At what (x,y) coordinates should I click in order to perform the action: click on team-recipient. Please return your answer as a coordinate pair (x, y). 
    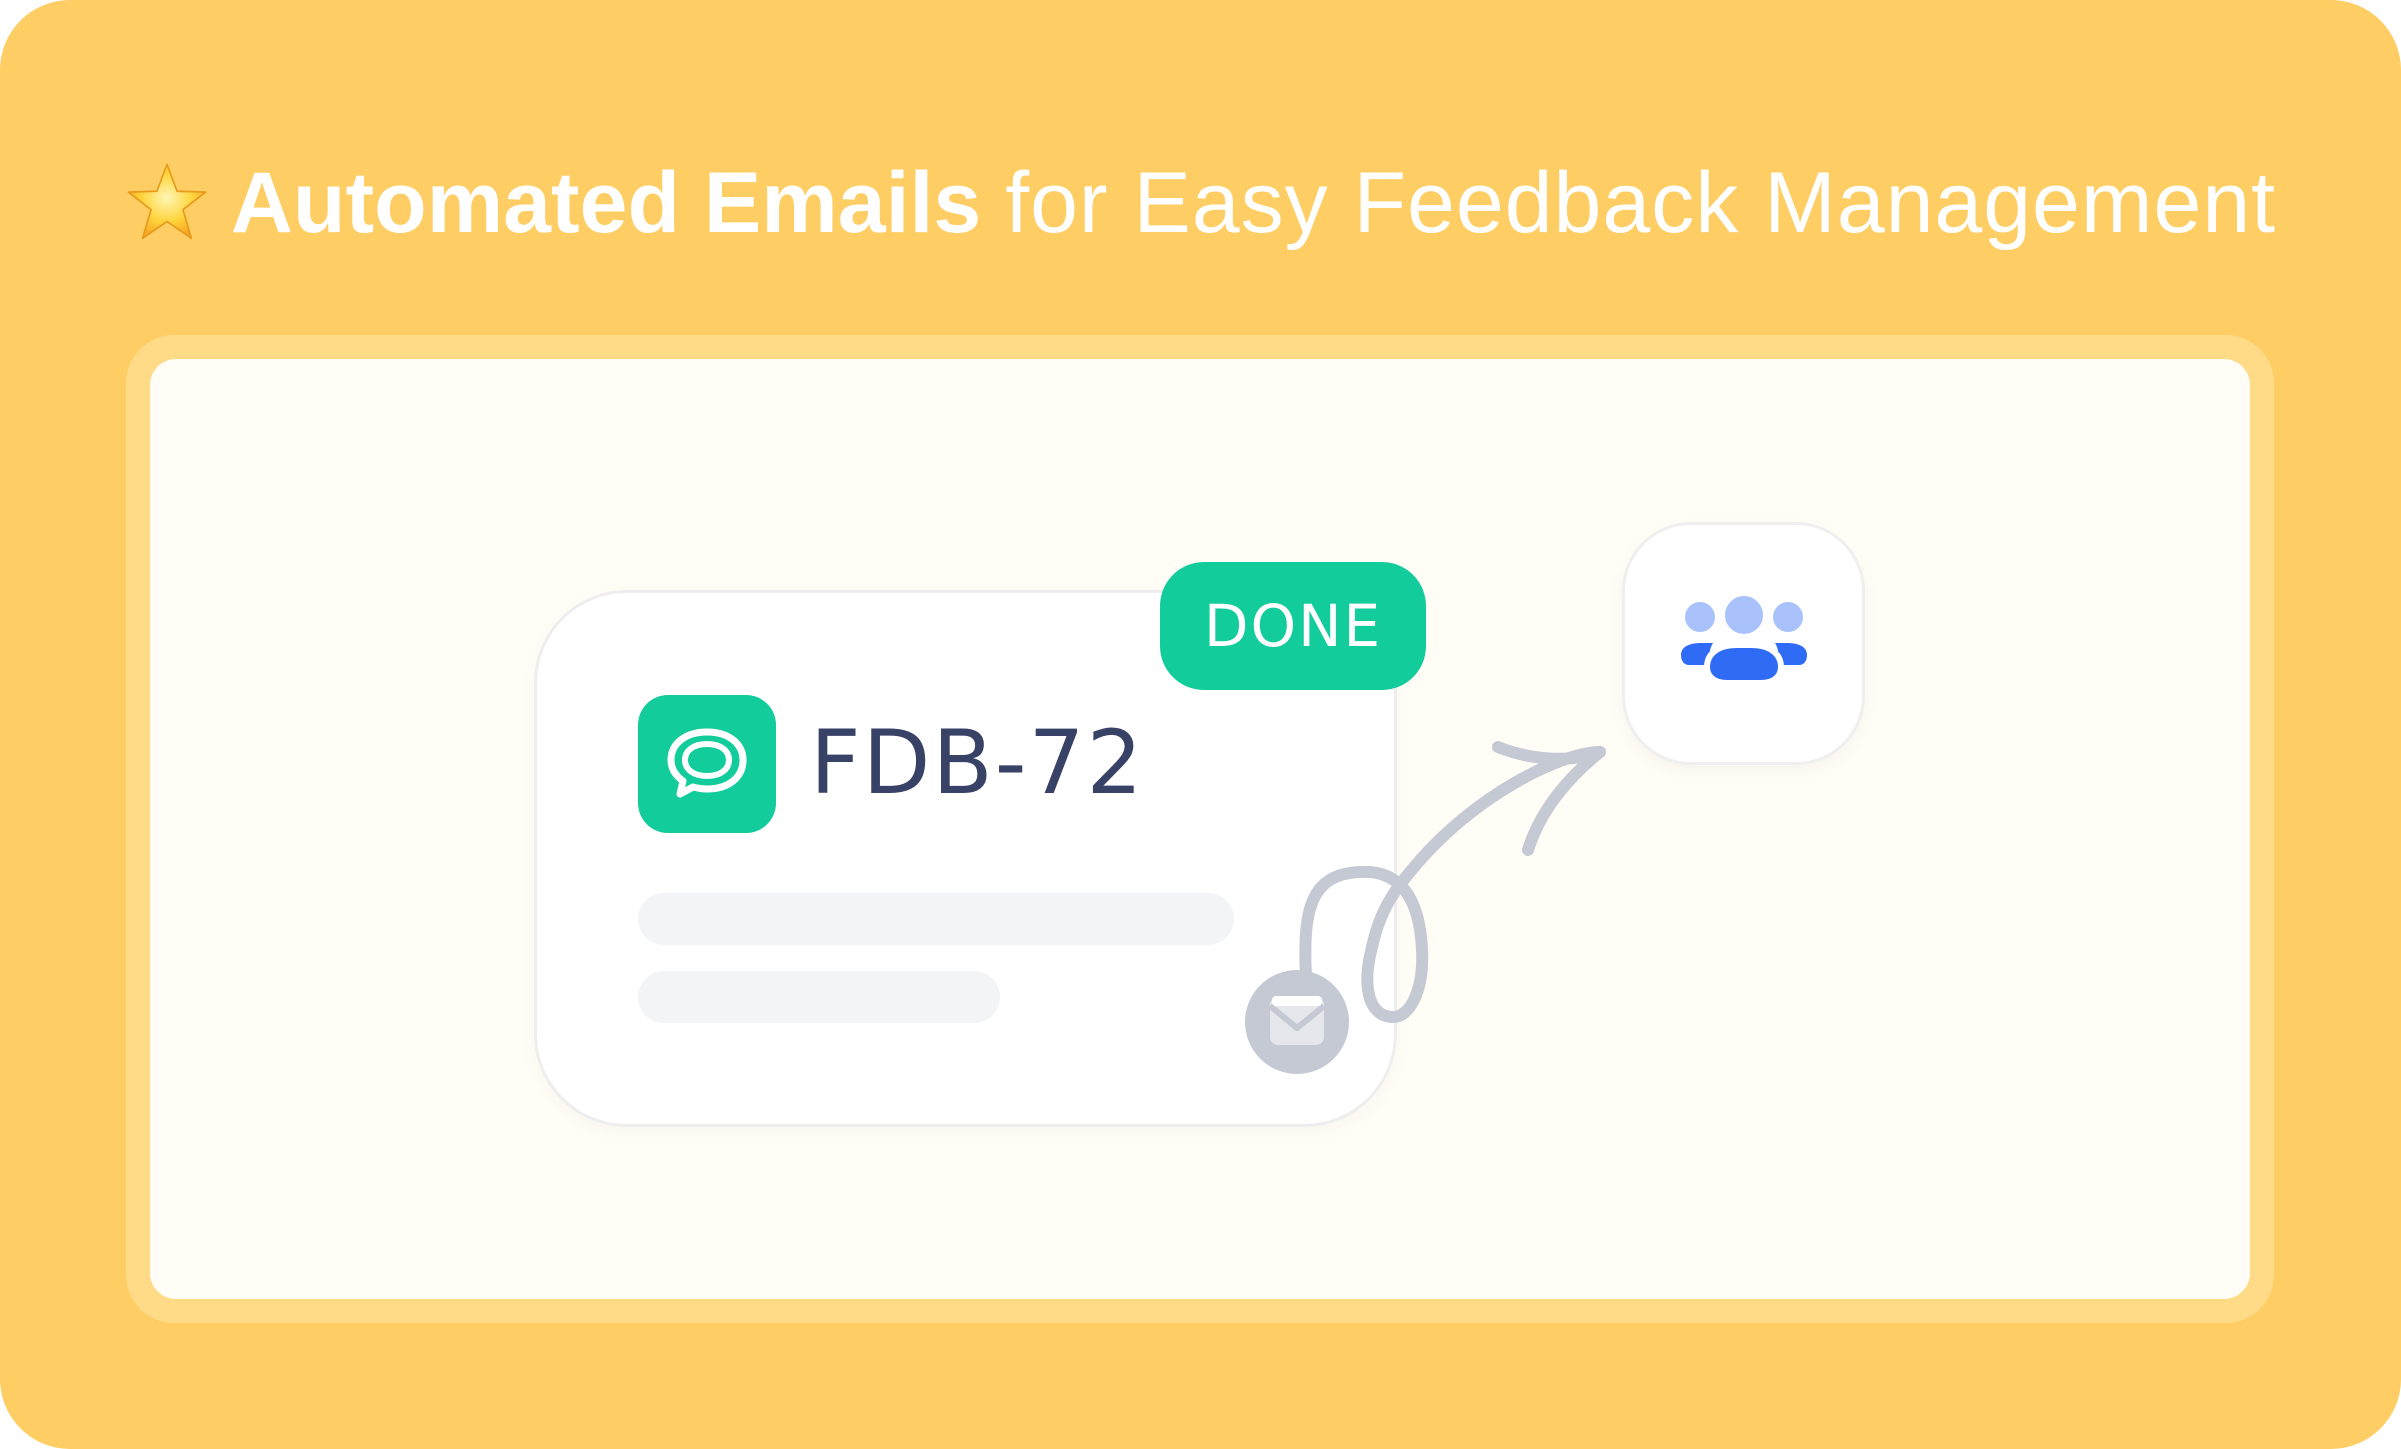
    Looking at the image, I should click on (1743, 643).